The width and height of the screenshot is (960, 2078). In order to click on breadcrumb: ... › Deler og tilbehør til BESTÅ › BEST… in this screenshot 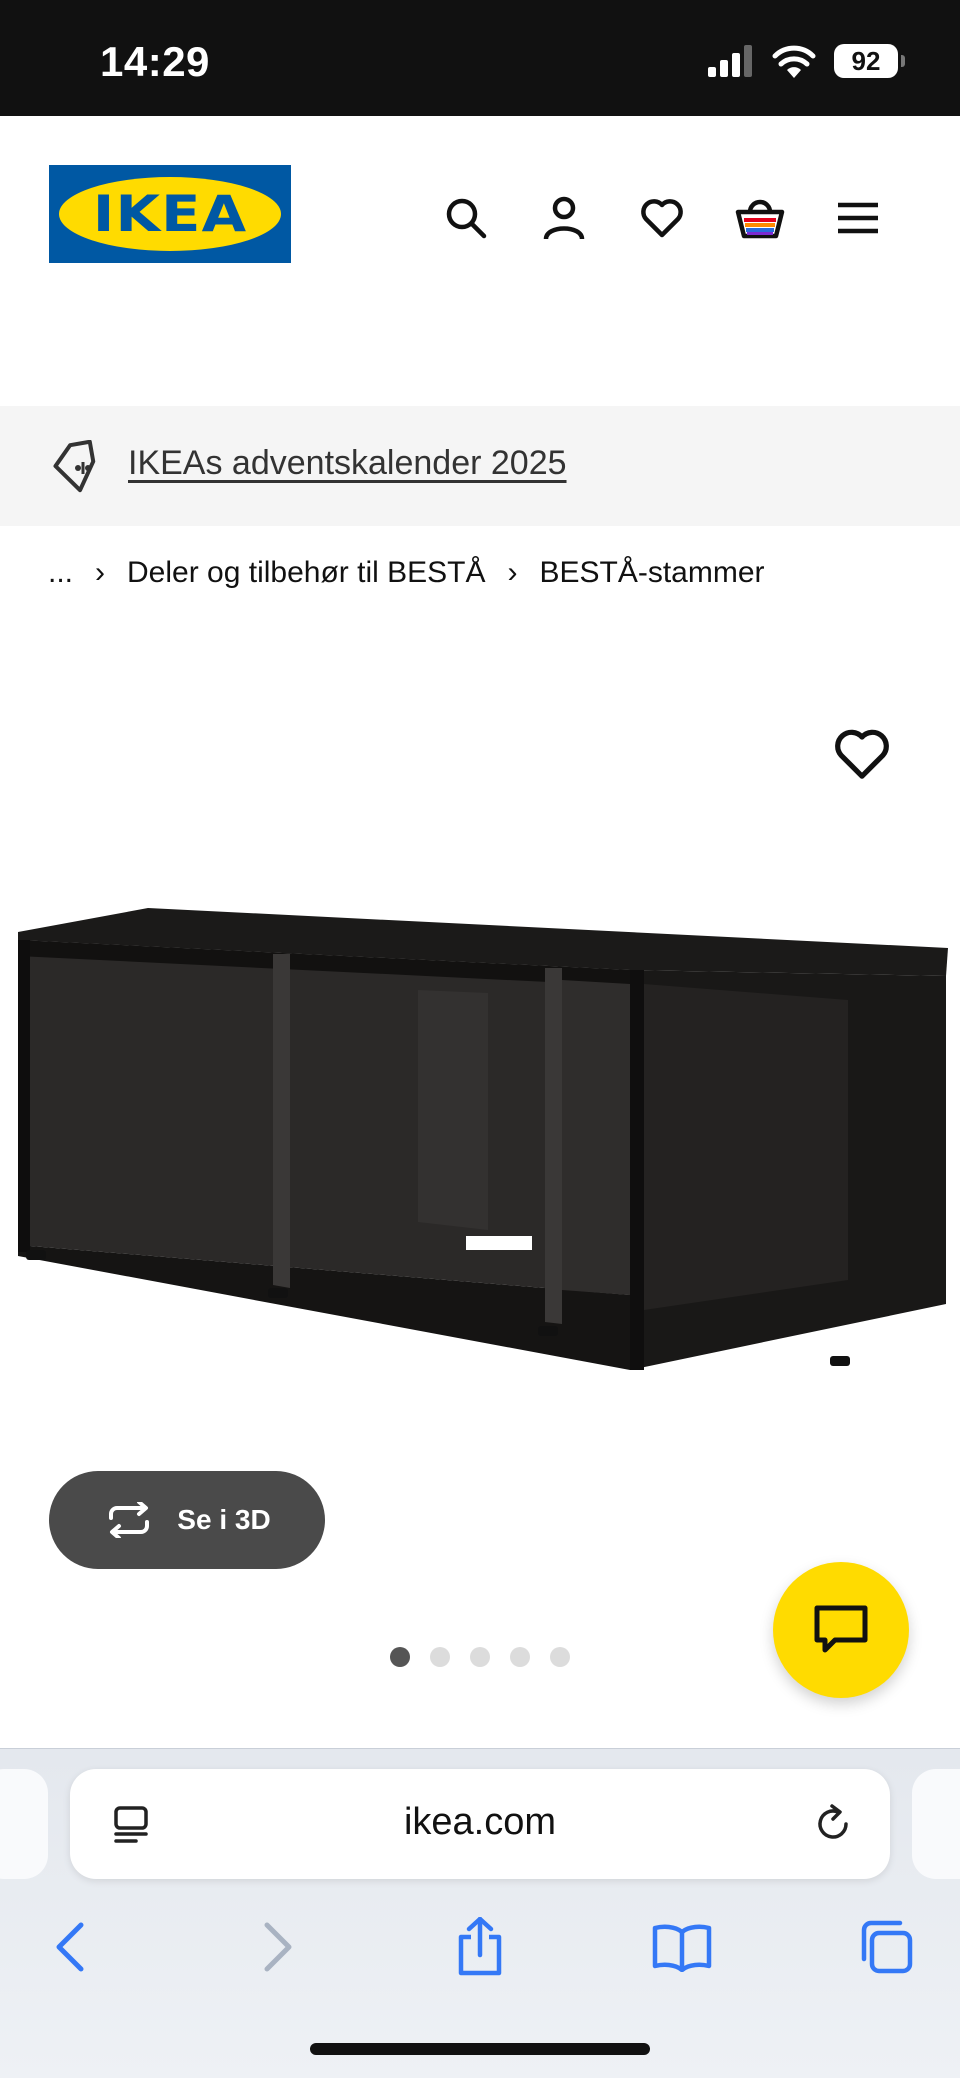, I will do `click(406, 573)`.